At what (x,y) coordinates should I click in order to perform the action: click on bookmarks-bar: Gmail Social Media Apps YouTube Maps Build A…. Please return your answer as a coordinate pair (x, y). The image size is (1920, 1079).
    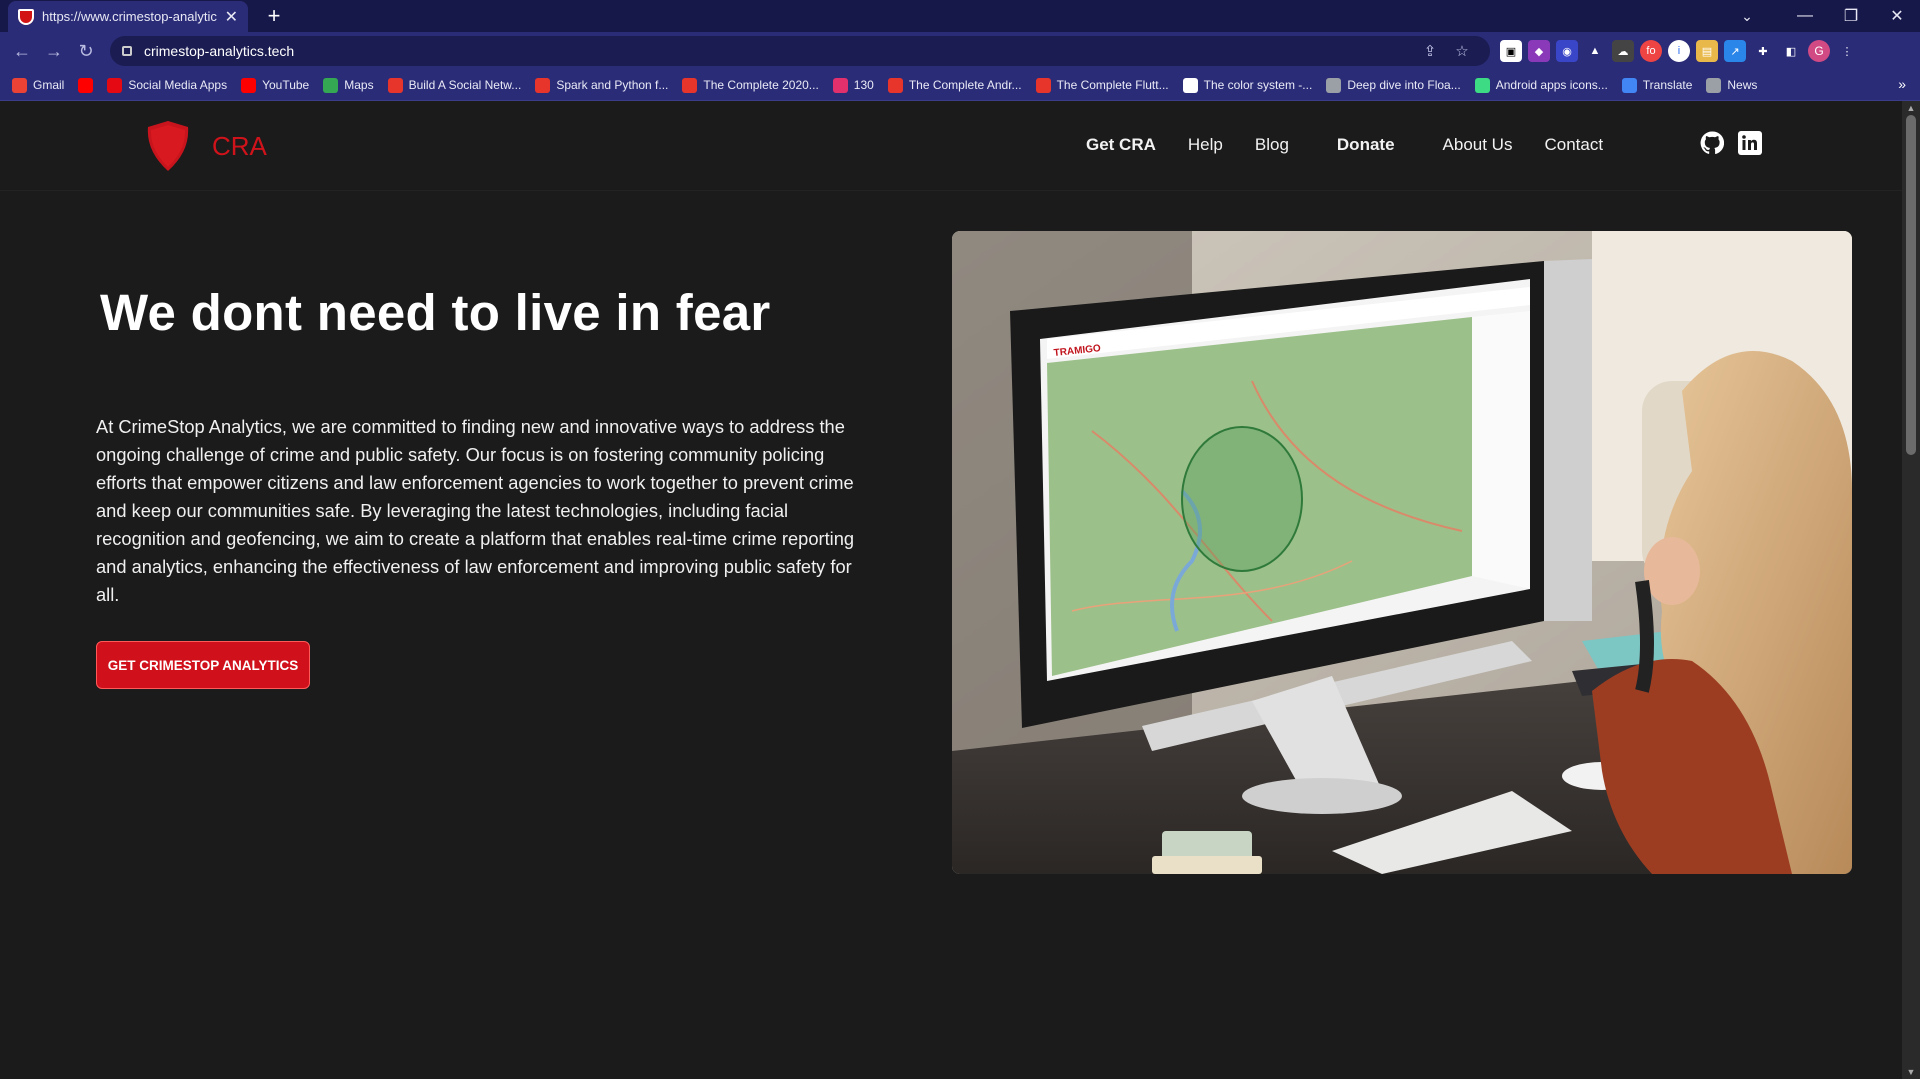
    Looking at the image, I should click on (960, 85).